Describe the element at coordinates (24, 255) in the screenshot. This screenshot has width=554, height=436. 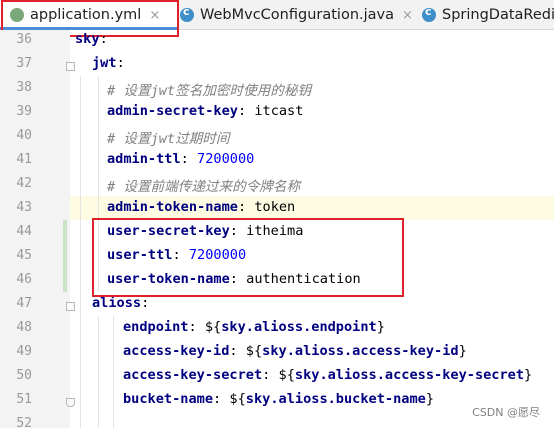
I see `line-number: 45` at that location.